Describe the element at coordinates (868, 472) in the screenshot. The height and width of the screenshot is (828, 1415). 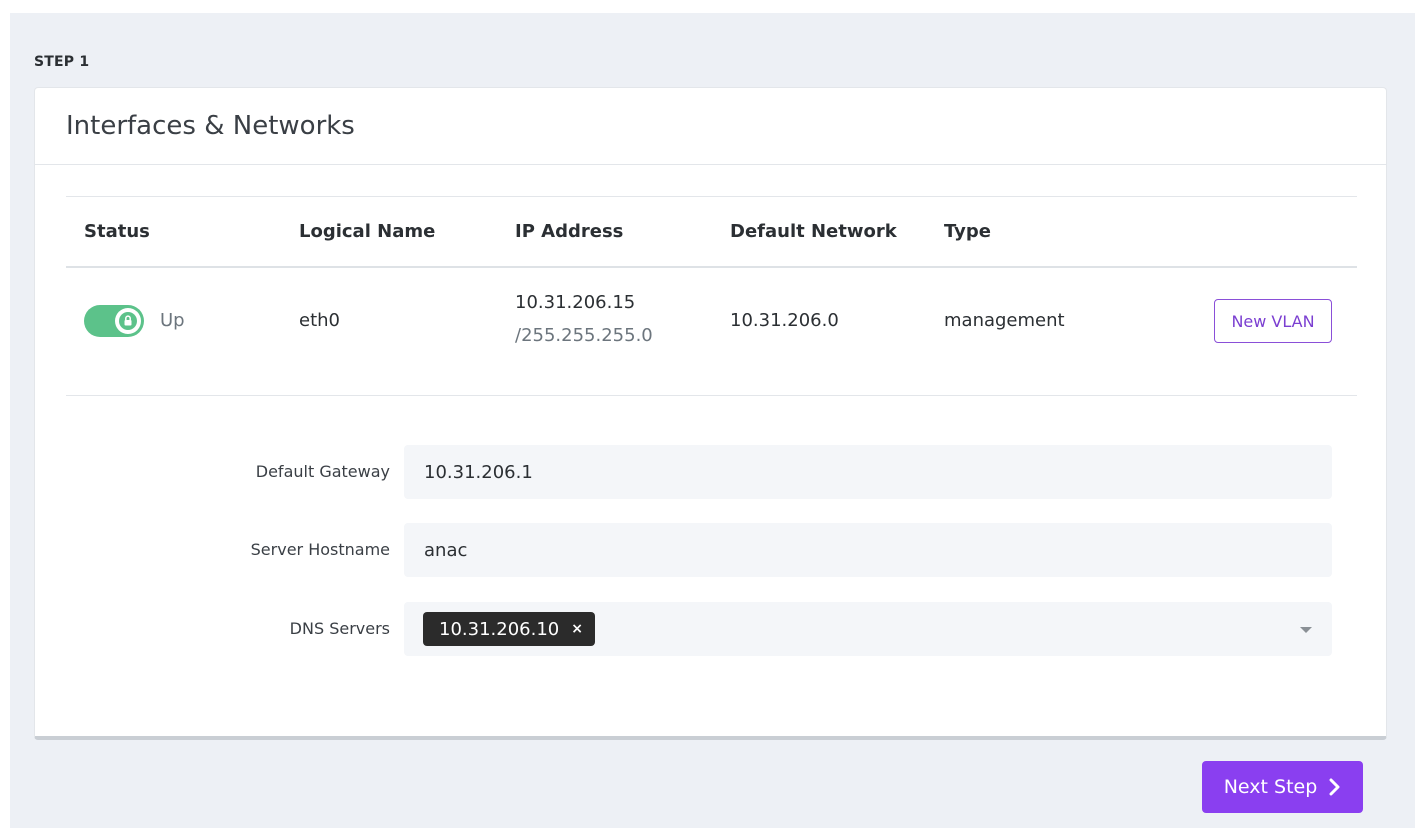
I see `default-gateway-input` at that location.